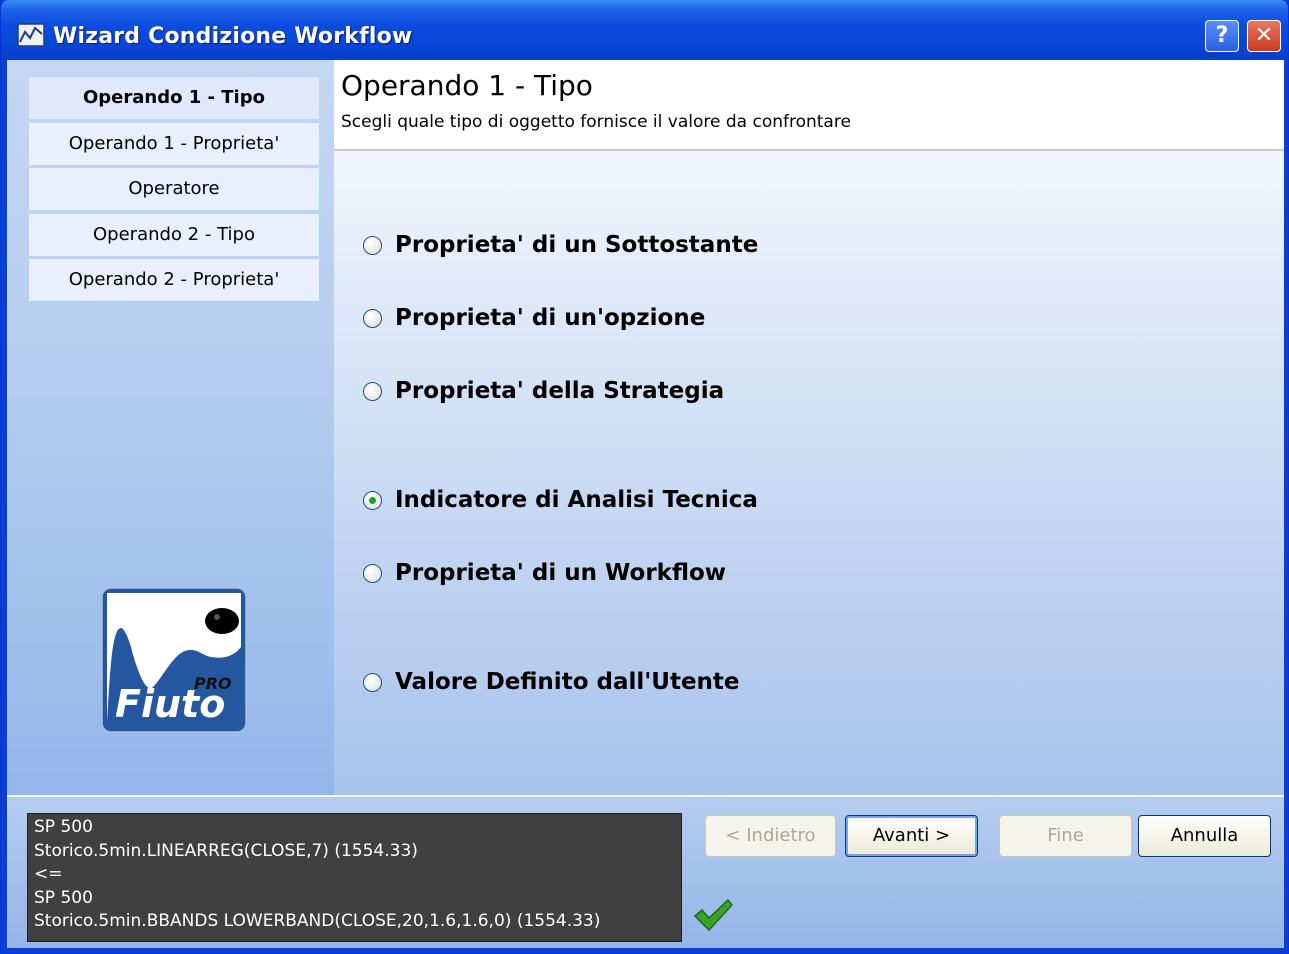 Image resolution: width=1289 pixels, height=954 pixels. I want to click on window-title: Wizard Condizione Workflow, so click(233, 36).